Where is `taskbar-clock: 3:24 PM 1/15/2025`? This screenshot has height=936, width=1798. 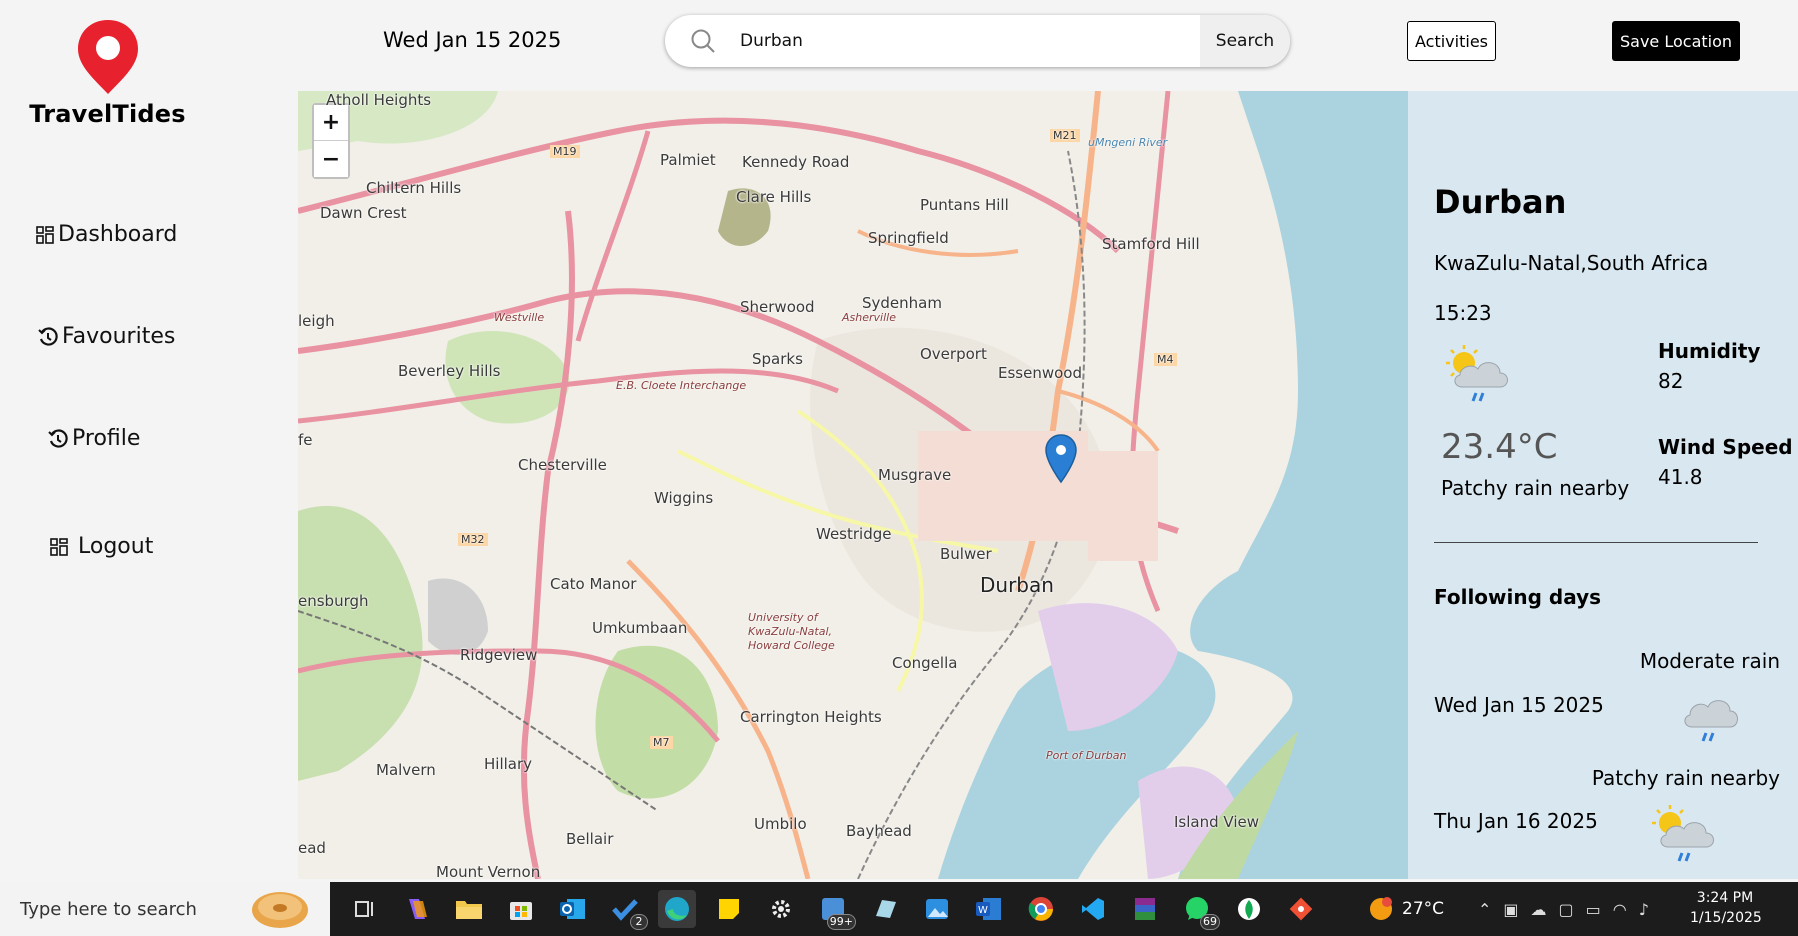 taskbar-clock: 3:24 PM 1/15/2025 is located at coordinates (1726, 908).